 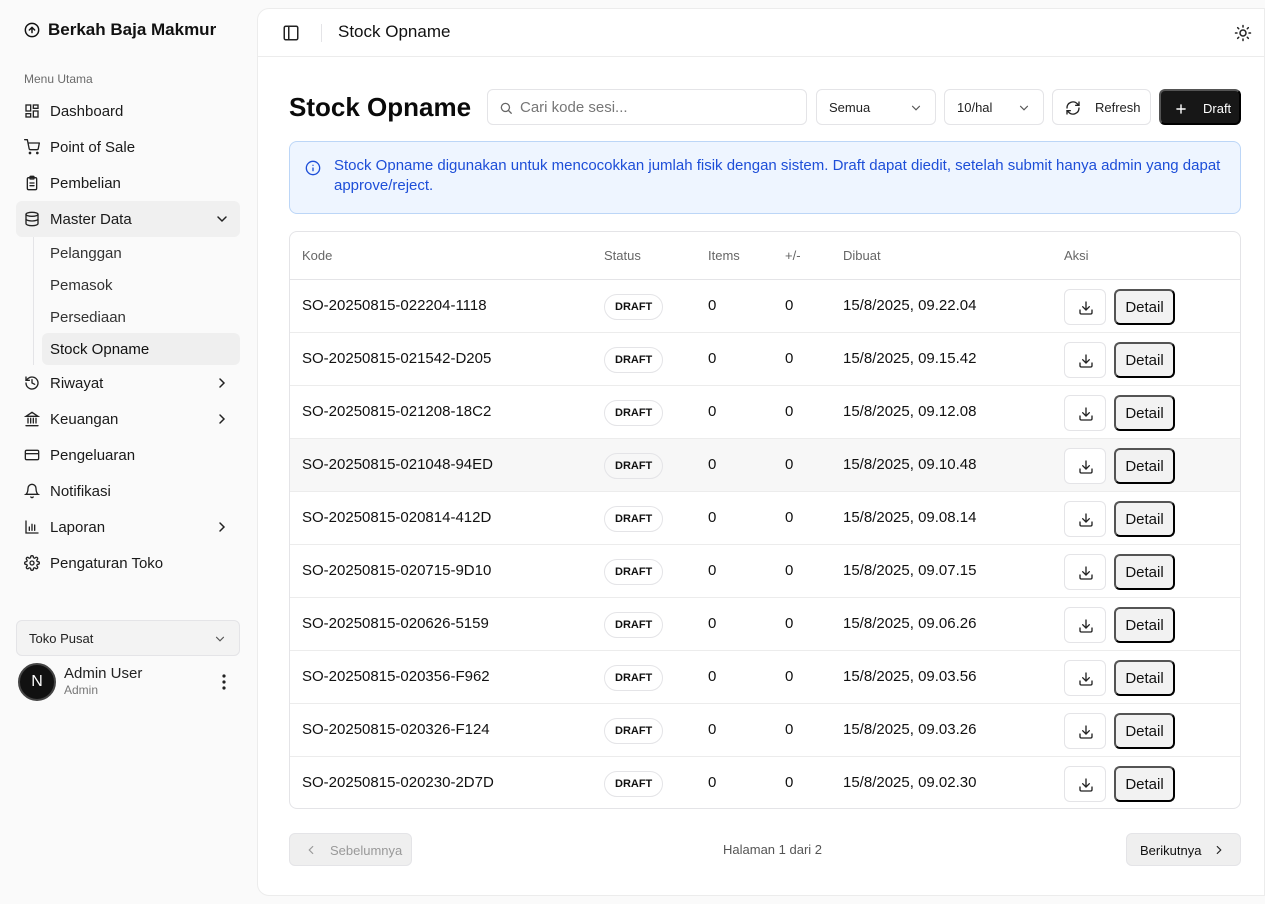 What do you see at coordinates (1171, 850) in the screenshot?
I see `next-page-label: Berikutnya` at bounding box center [1171, 850].